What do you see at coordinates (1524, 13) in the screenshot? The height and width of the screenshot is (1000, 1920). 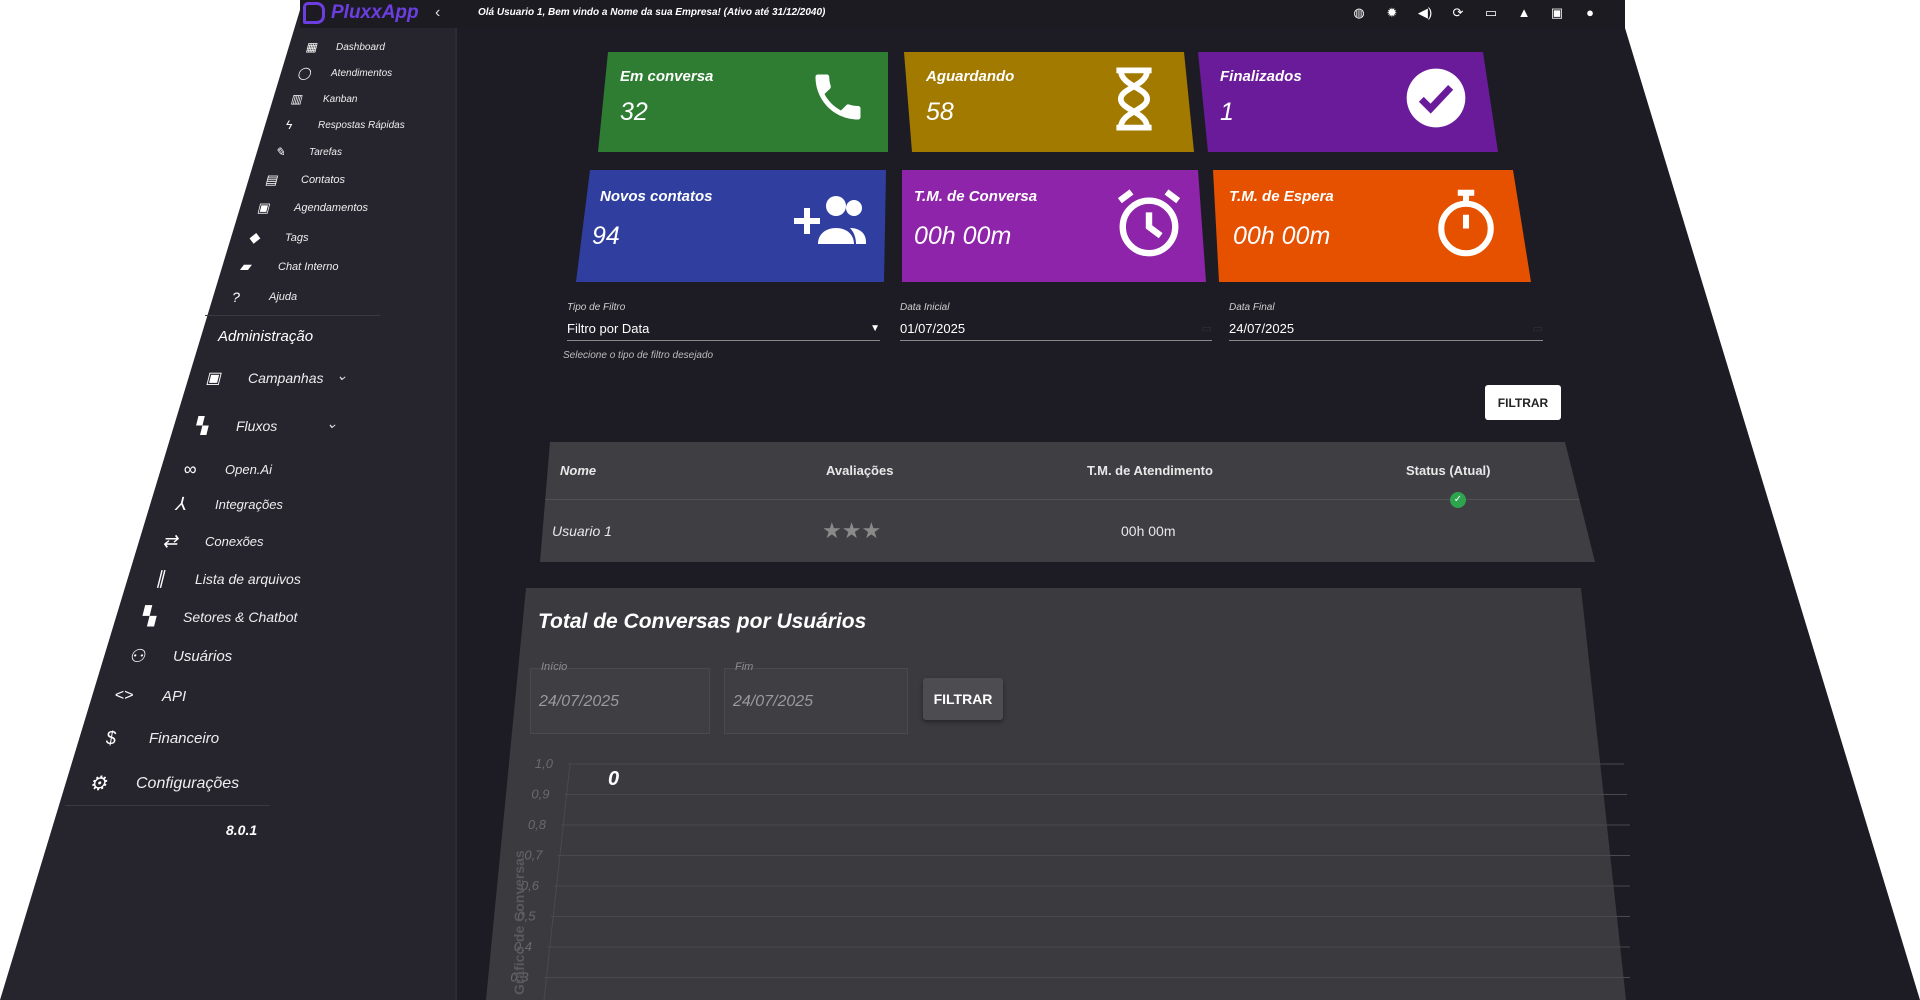 I see `bell-icon: ▲` at bounding box center [1524, 13].